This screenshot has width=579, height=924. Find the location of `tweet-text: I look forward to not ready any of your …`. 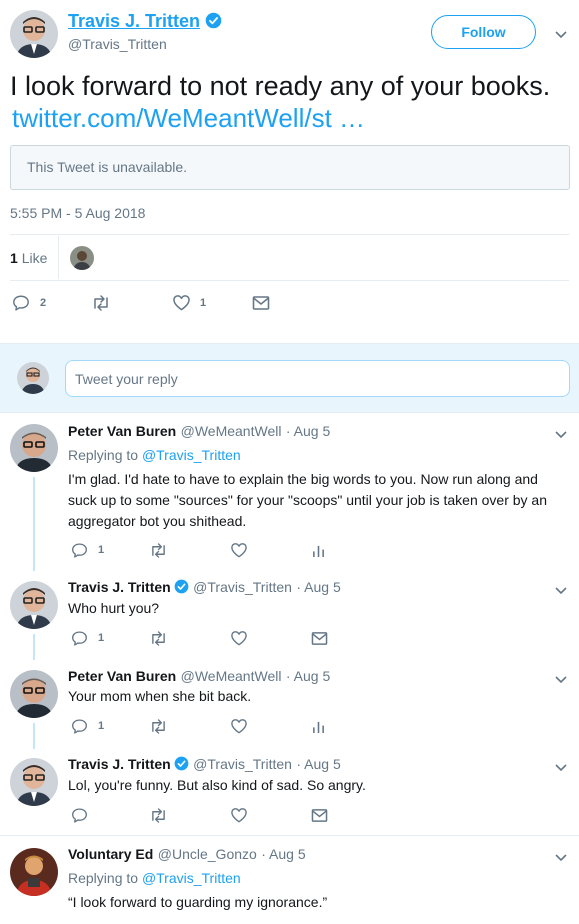

tweet-text: I look forward to not ready any of your … is located at coordinates (280, 86).